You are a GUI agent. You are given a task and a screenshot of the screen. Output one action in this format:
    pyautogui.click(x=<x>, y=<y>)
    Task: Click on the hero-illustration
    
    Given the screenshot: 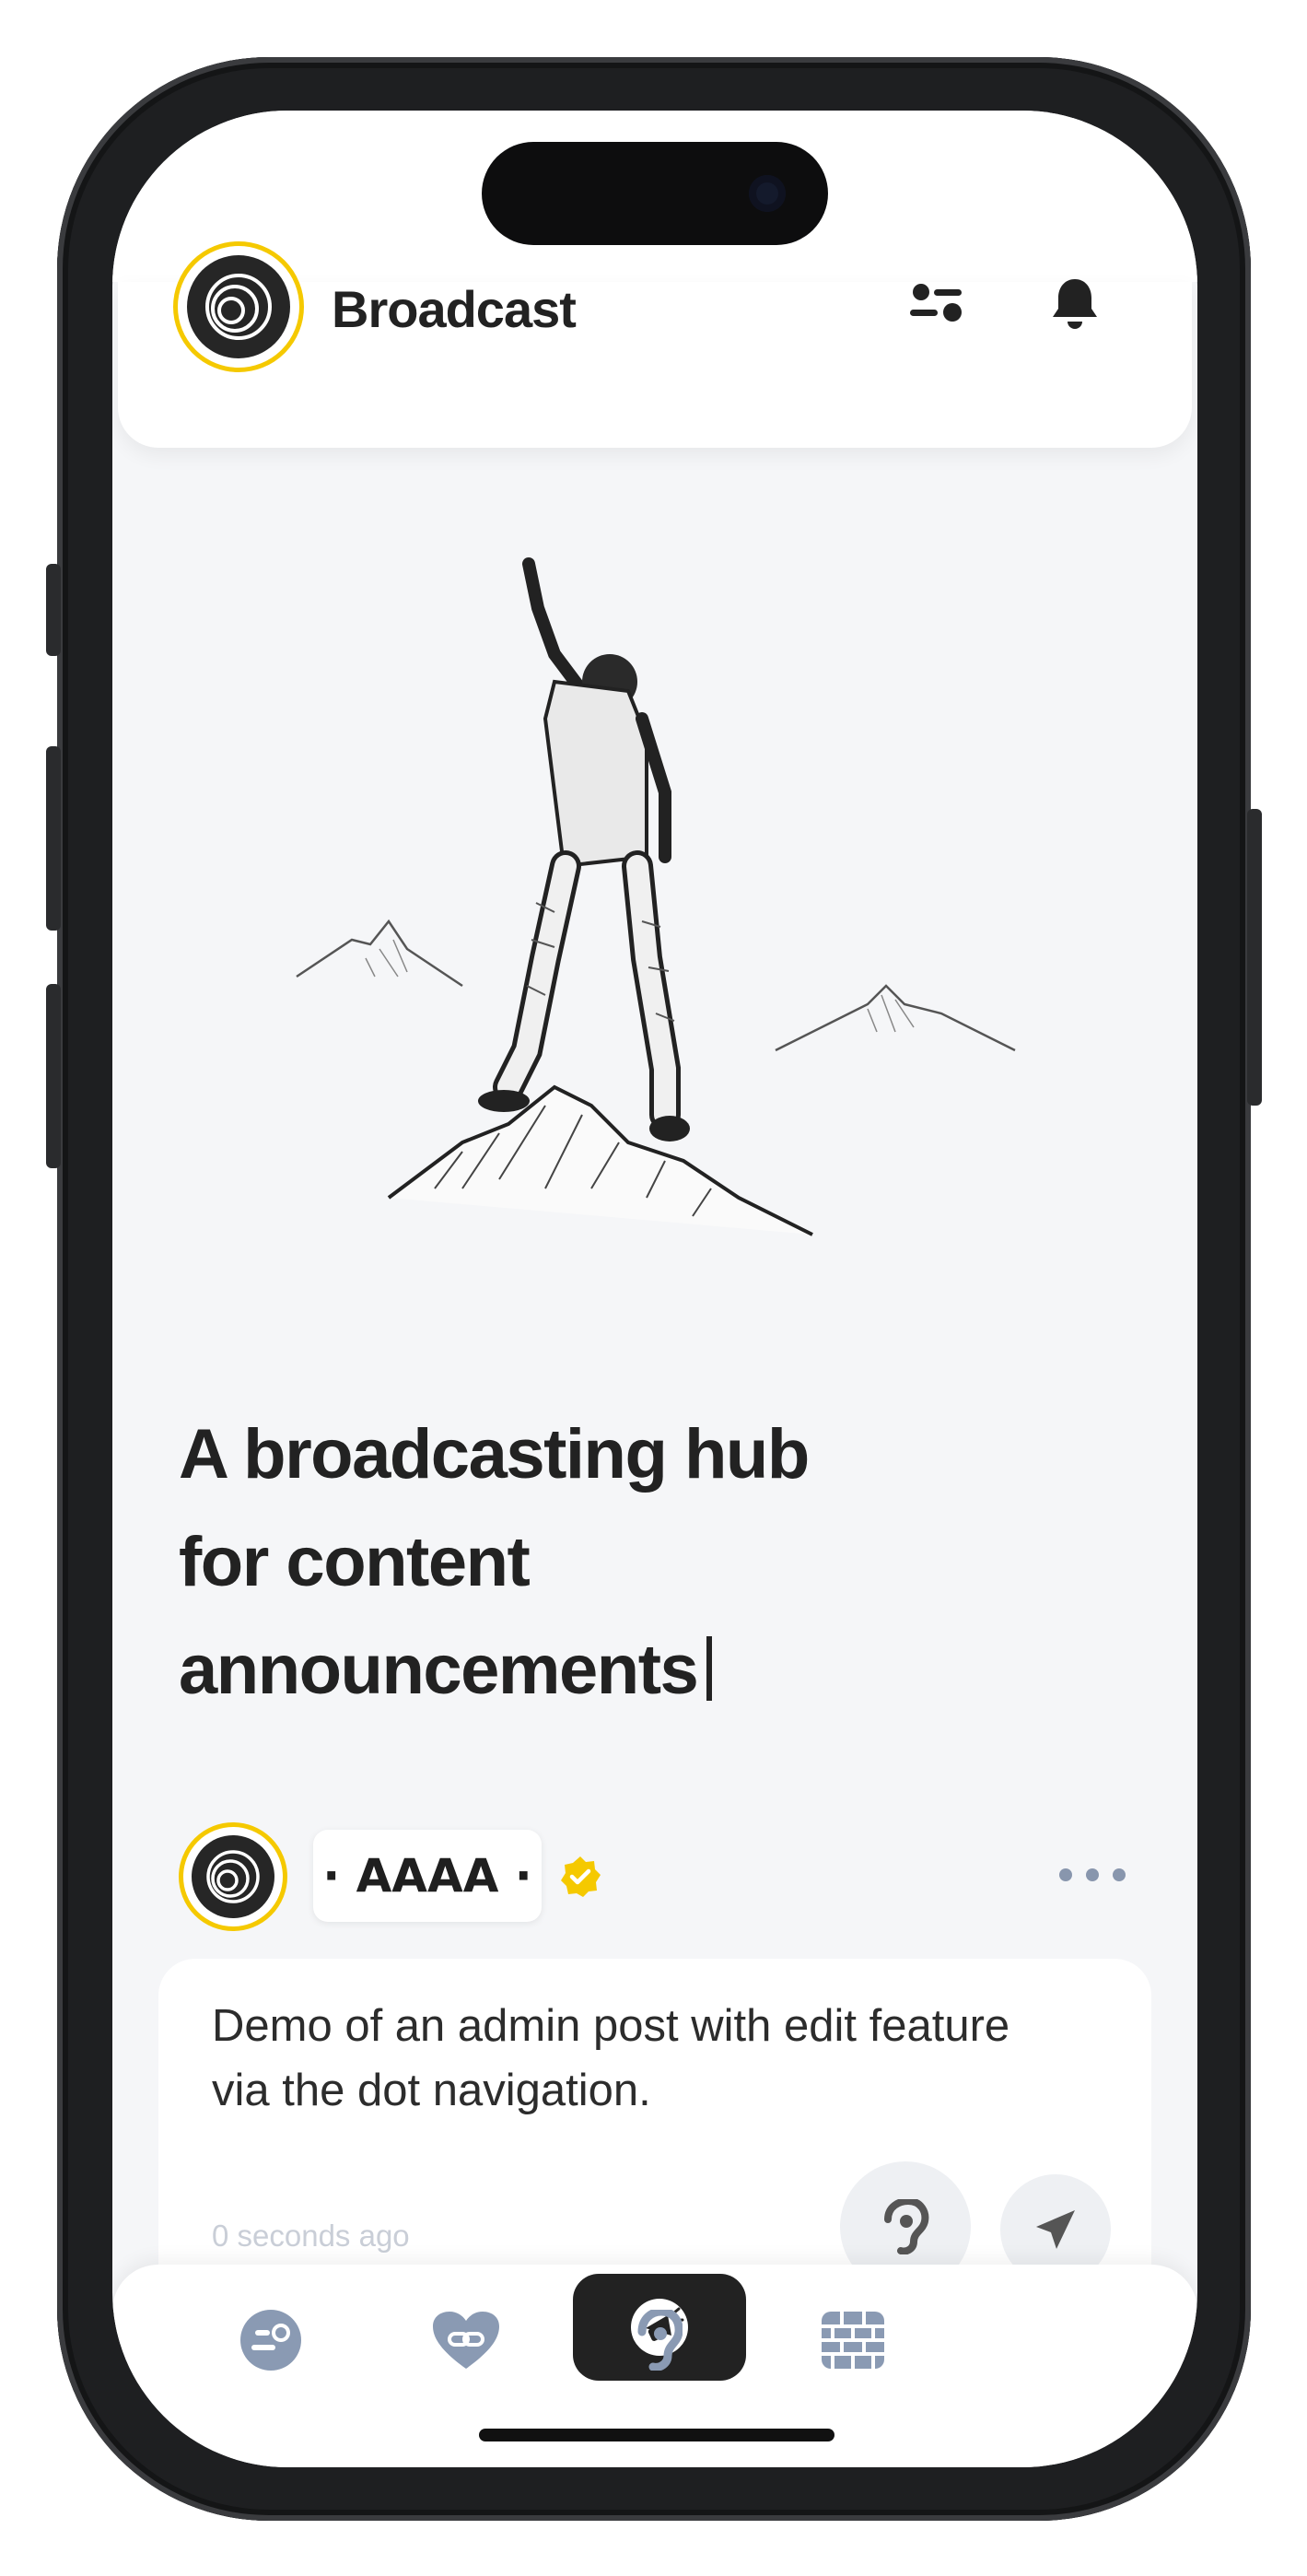 What is the action you would take?
    pyautogui.click(x=656, y=896)
    